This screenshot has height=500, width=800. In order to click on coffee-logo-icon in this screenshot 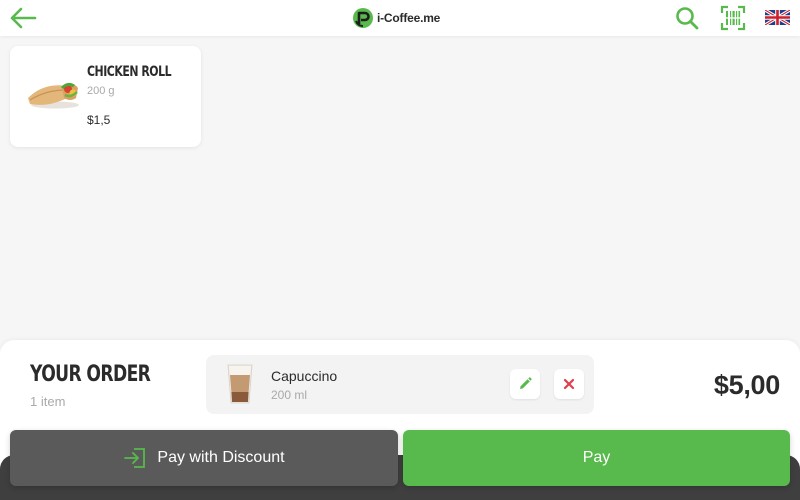, I will do `click(363, 18)`.